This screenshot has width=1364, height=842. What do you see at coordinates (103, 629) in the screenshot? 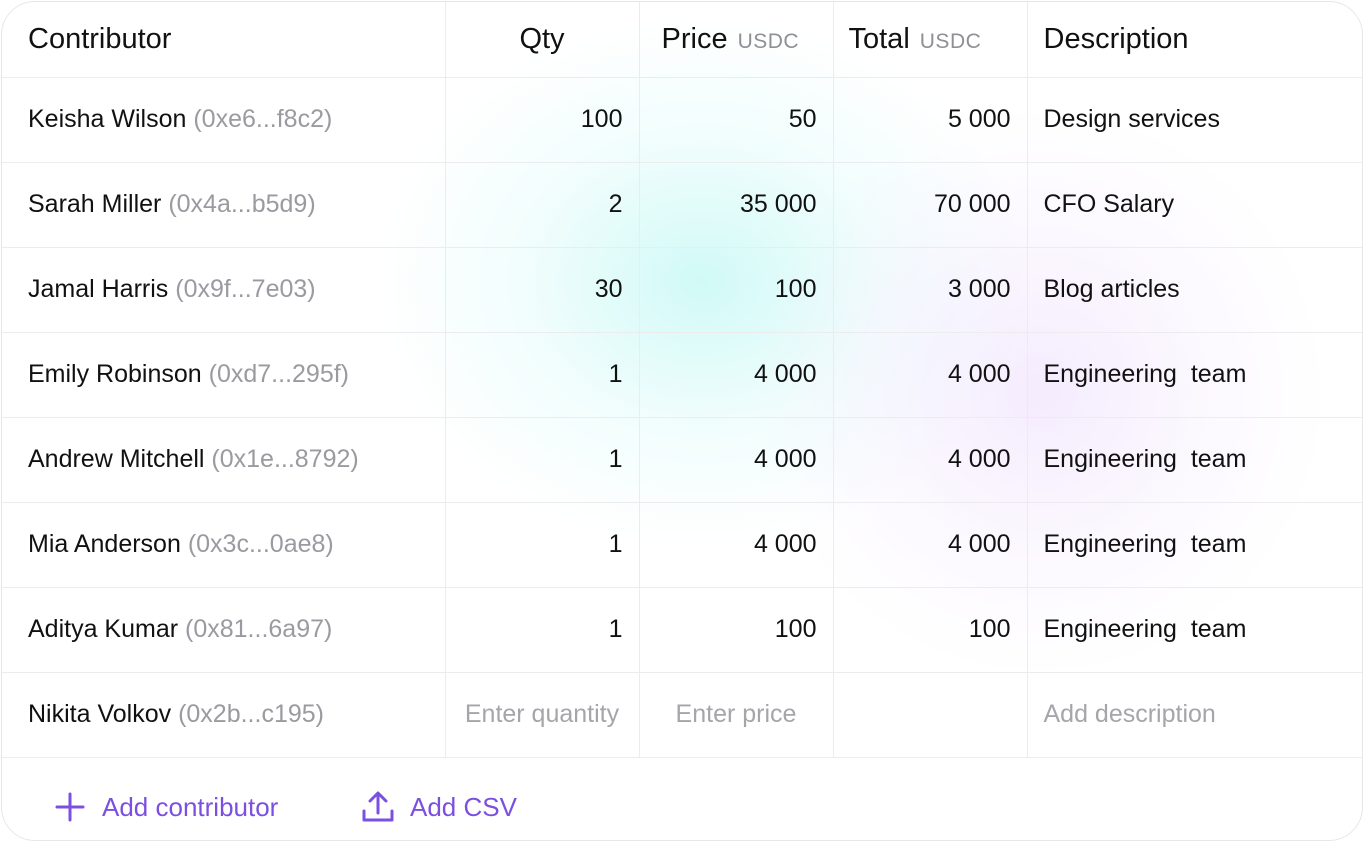
I see `contributor-name: Aditya Kumar` at bounding box center [103, 629].